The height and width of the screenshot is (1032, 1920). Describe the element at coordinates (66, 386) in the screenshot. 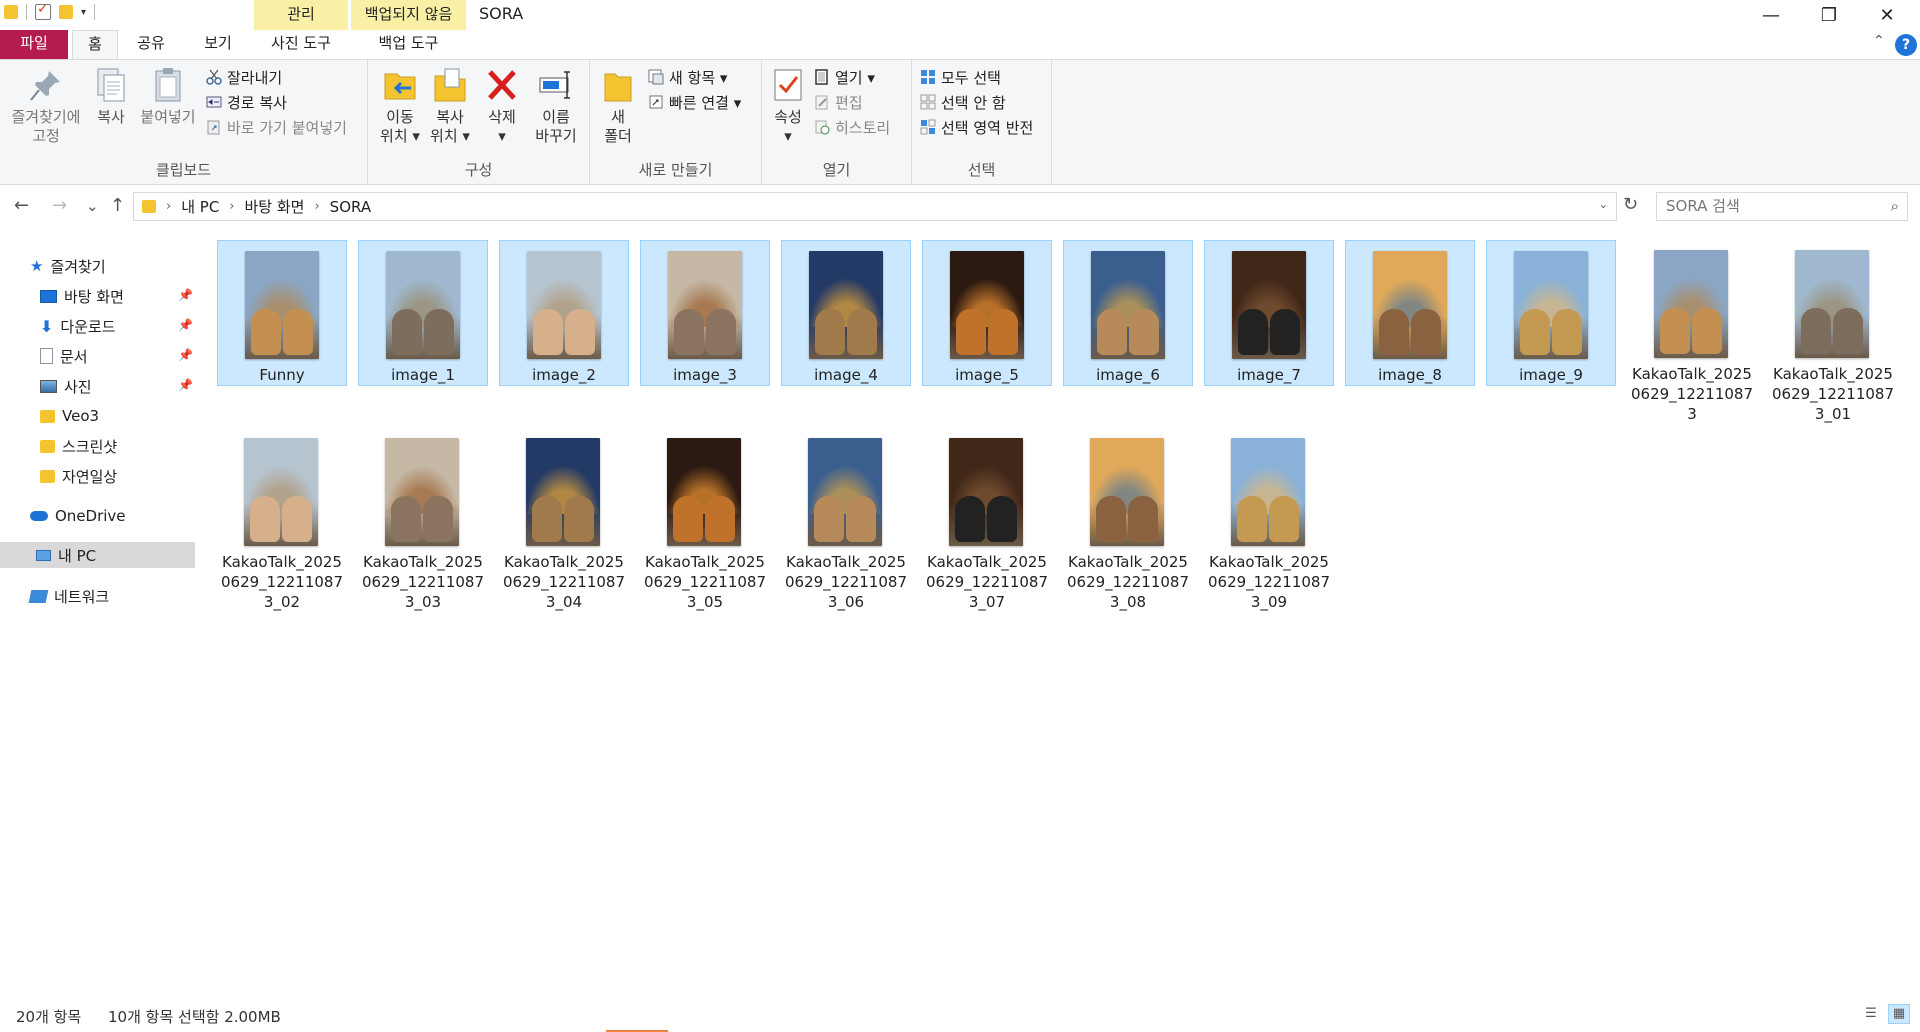

I see `nav-item-pictures: 사진` at that location.